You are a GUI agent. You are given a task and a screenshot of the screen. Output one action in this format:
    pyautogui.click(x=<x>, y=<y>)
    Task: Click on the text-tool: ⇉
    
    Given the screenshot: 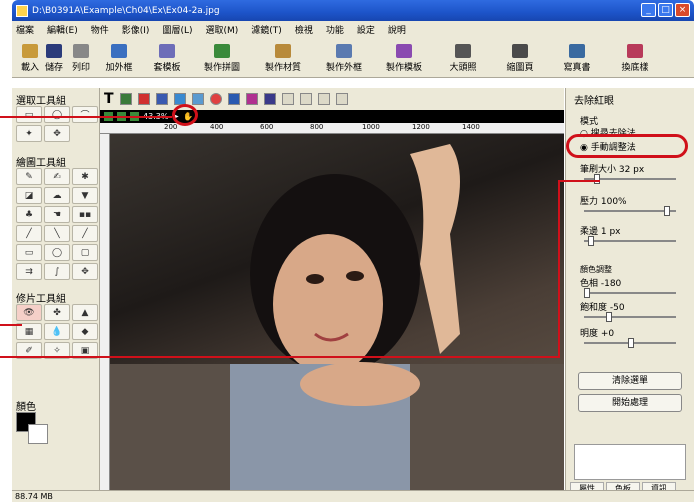 What is the action you would take?
    pyautogui.click(x=29, y=271)
    